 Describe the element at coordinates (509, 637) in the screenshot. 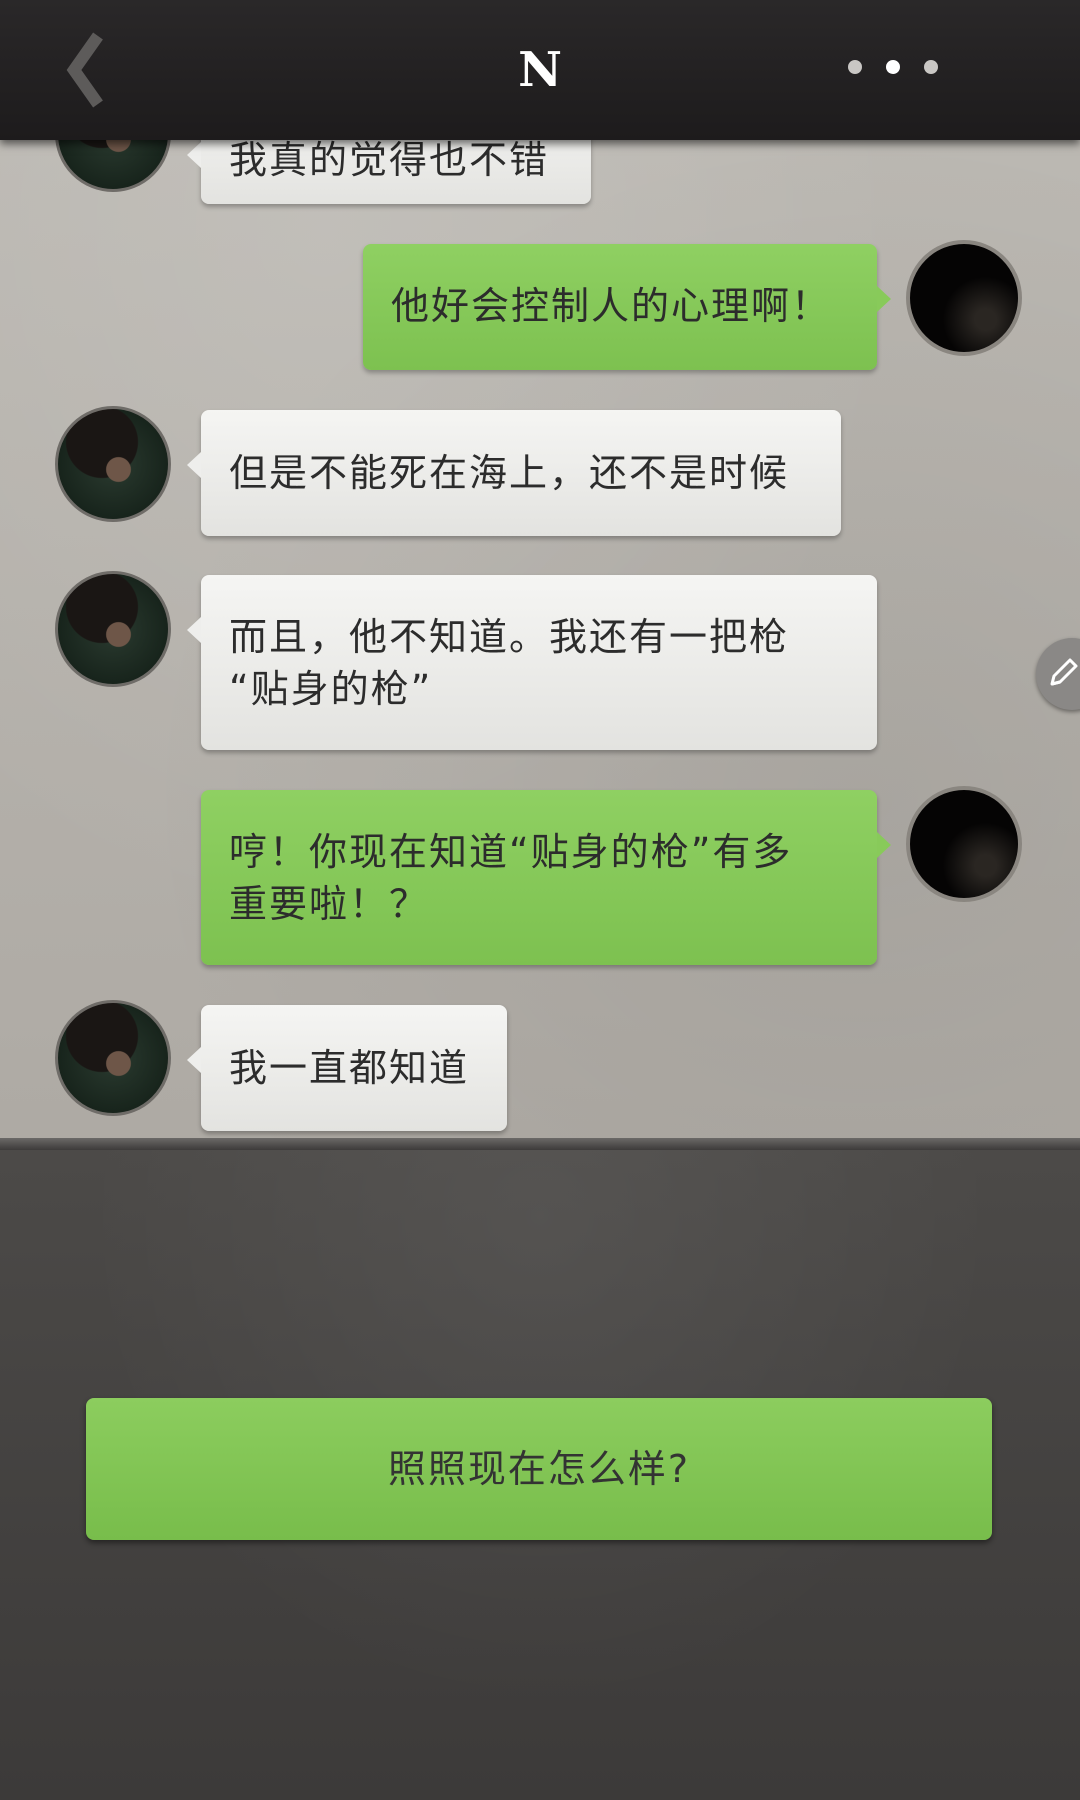

I see `message-text-line: 而且，他不知道。我还有一把枪` at that location.